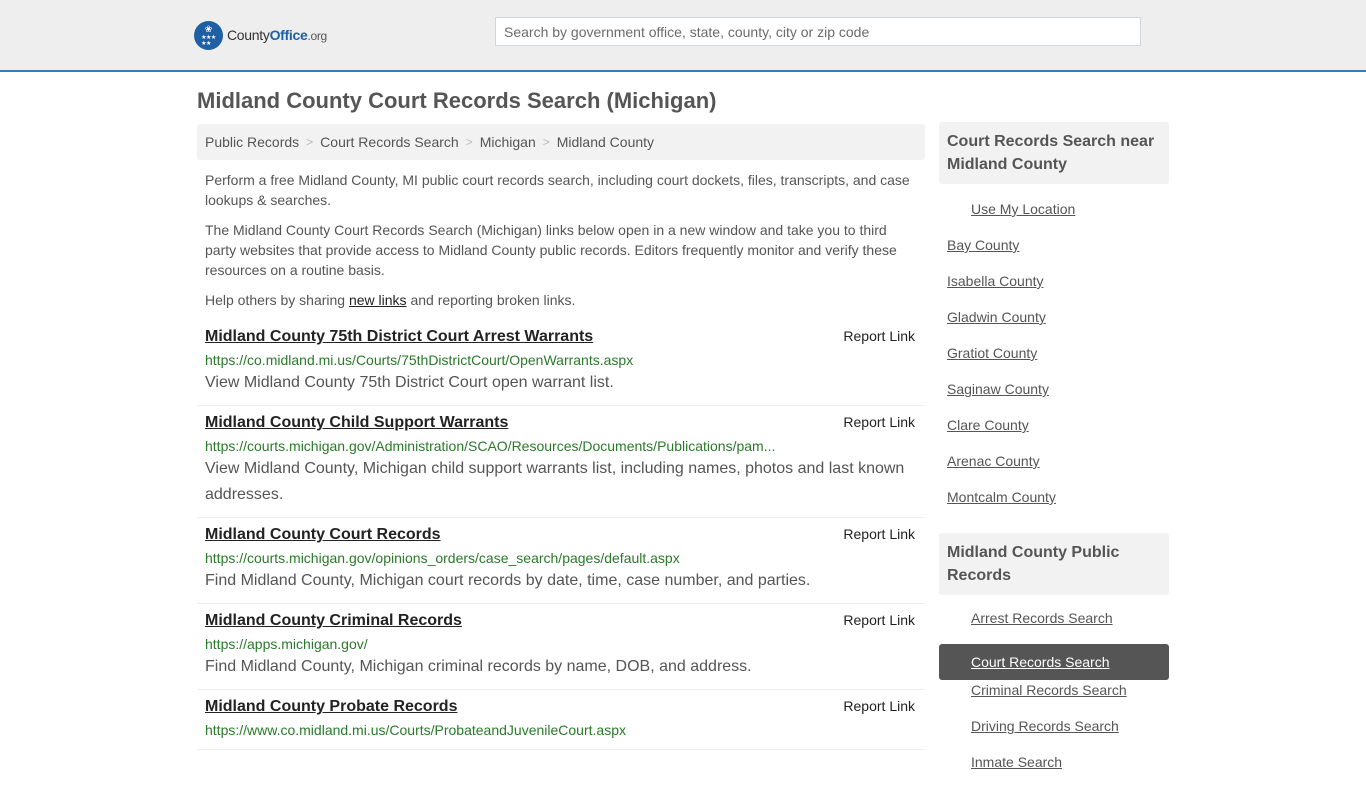 This screenshot has height=796, width=1366. I want to click on use-my-location-link: Use My Location, so click(1007, 209).